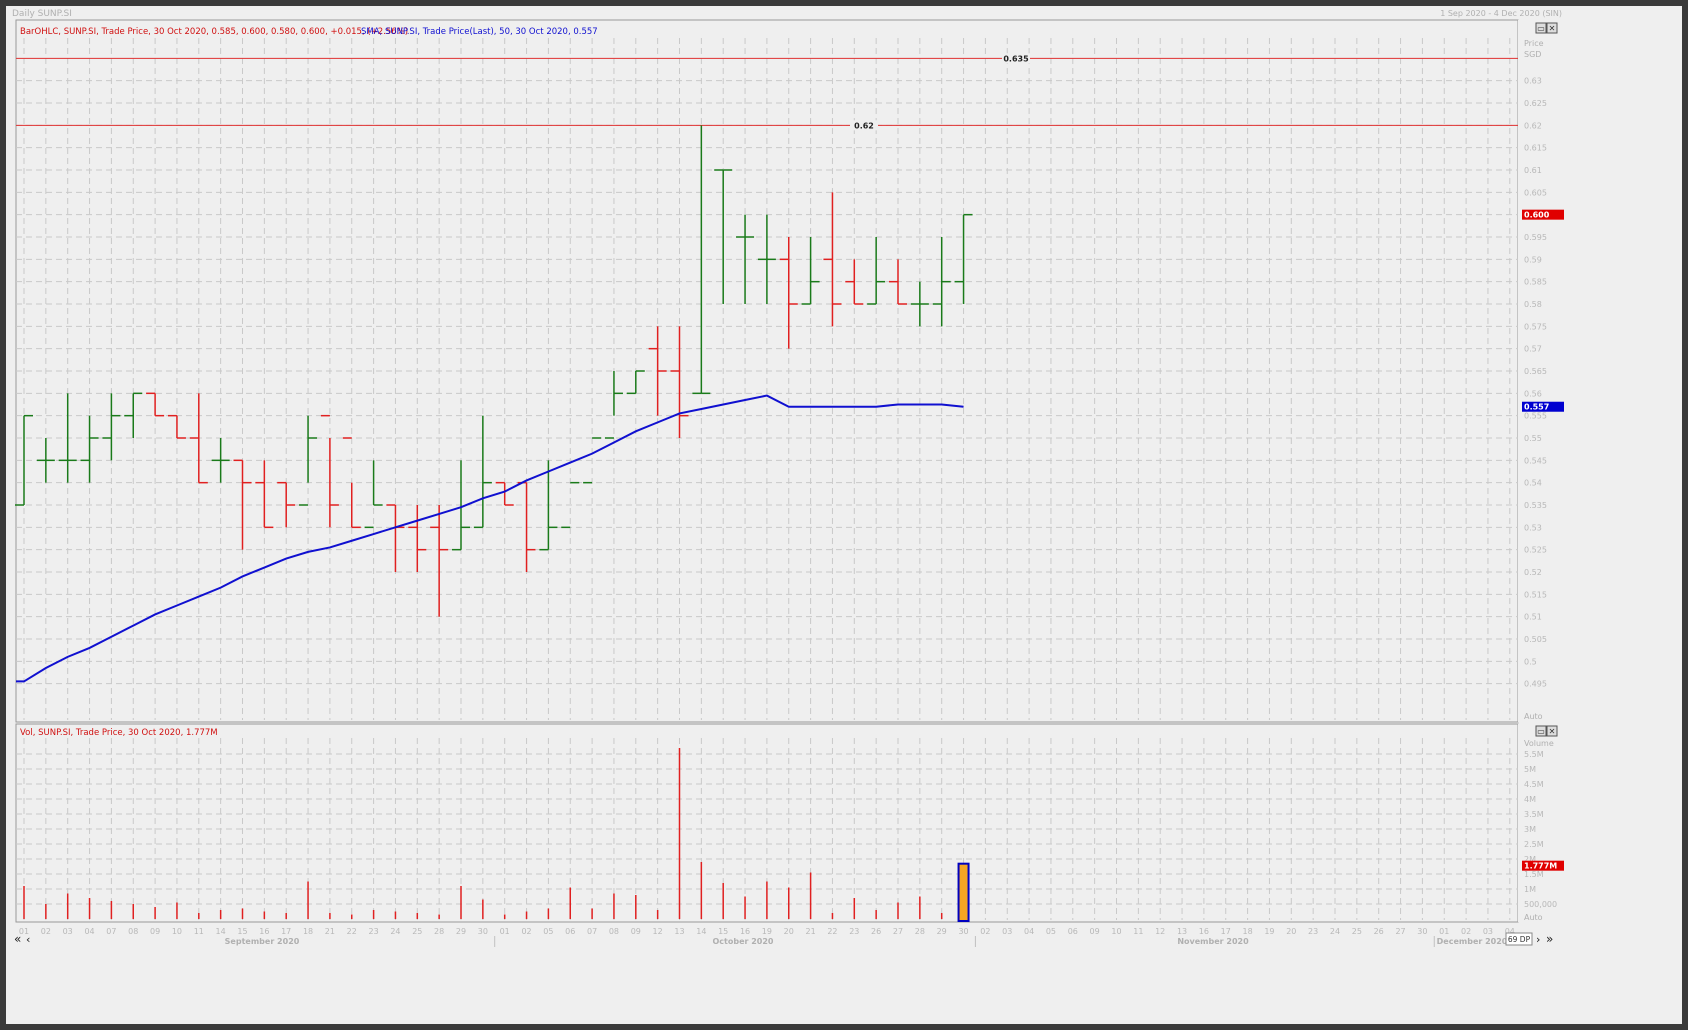 The height and width of the screenshot is (1030, 1688). I want to click on date-range-label: 1 Sep 2020 - 4 Dec 2020 (SIN), so click(1501, 13).